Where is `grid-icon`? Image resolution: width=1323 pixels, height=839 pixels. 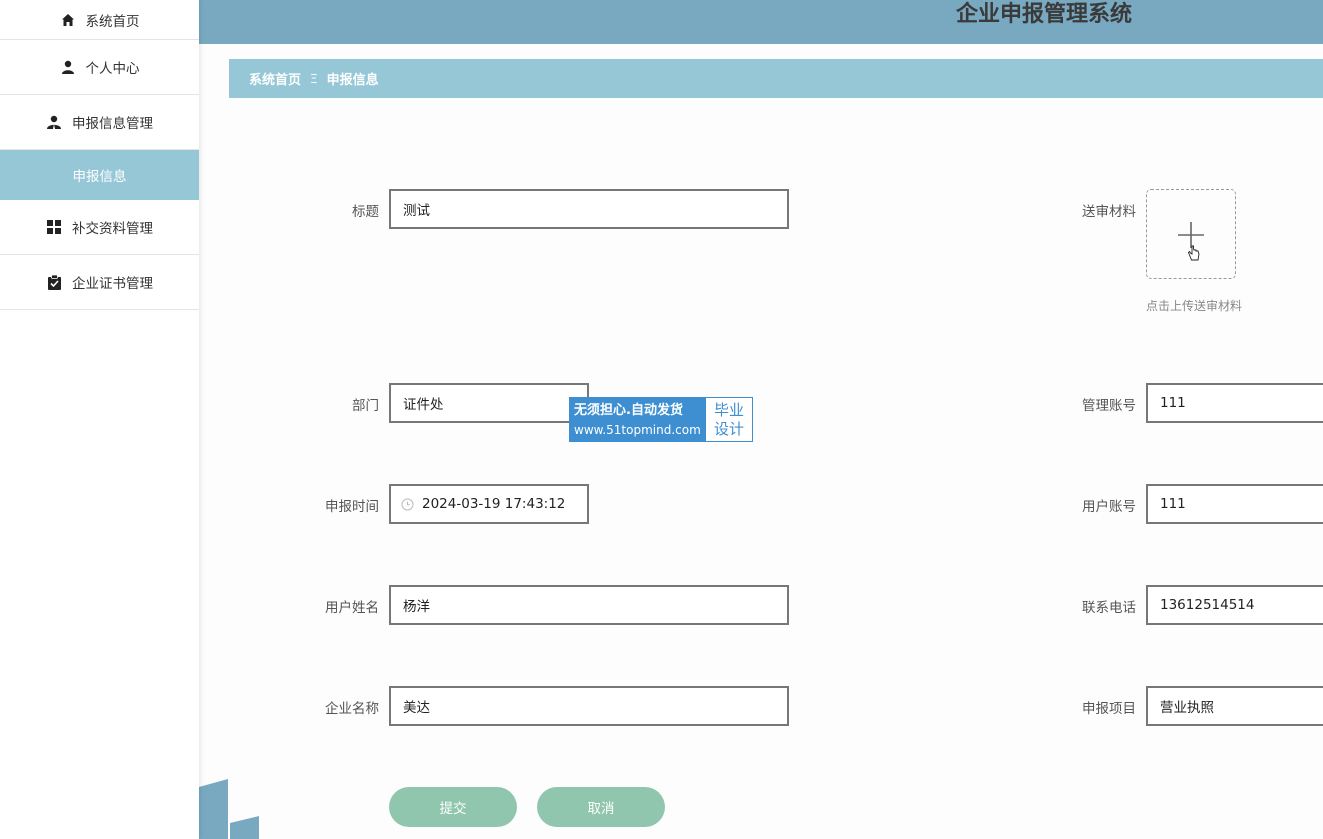 grid-icon is located at coordinates (54, 227).